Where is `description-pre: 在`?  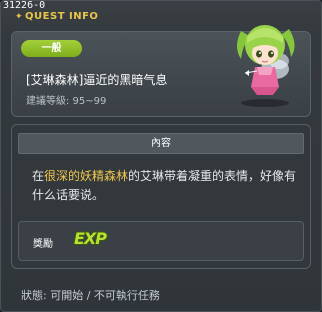
description-pre: 在 is located at coordinates (38, 176).